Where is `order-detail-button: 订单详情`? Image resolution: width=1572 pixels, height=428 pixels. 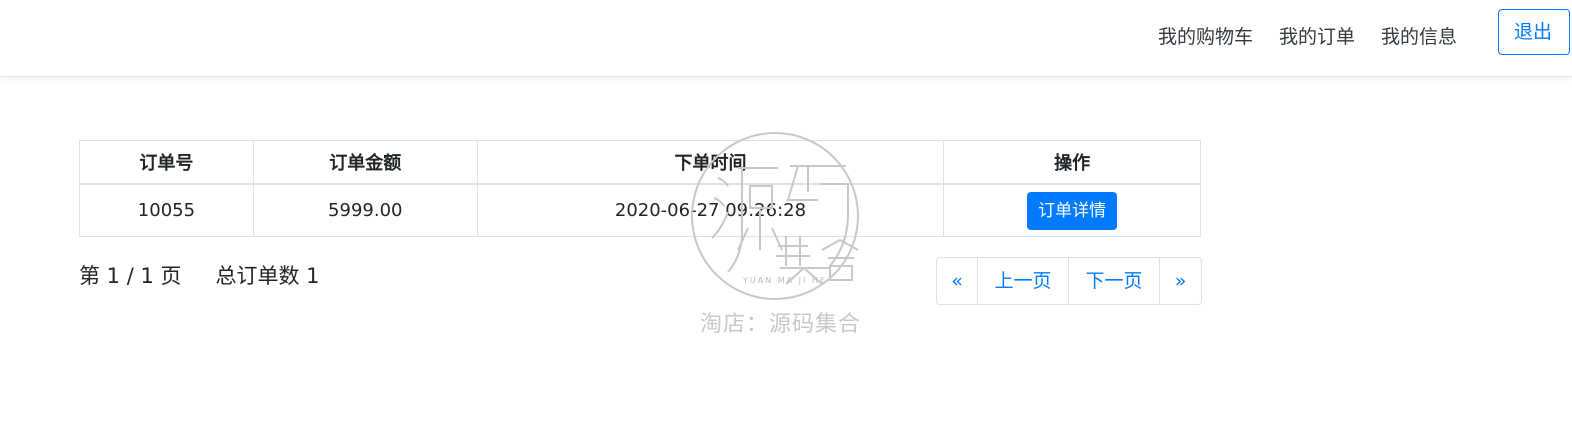 order-detail-button: 订单详情 is located at coordinates (1072, 210).